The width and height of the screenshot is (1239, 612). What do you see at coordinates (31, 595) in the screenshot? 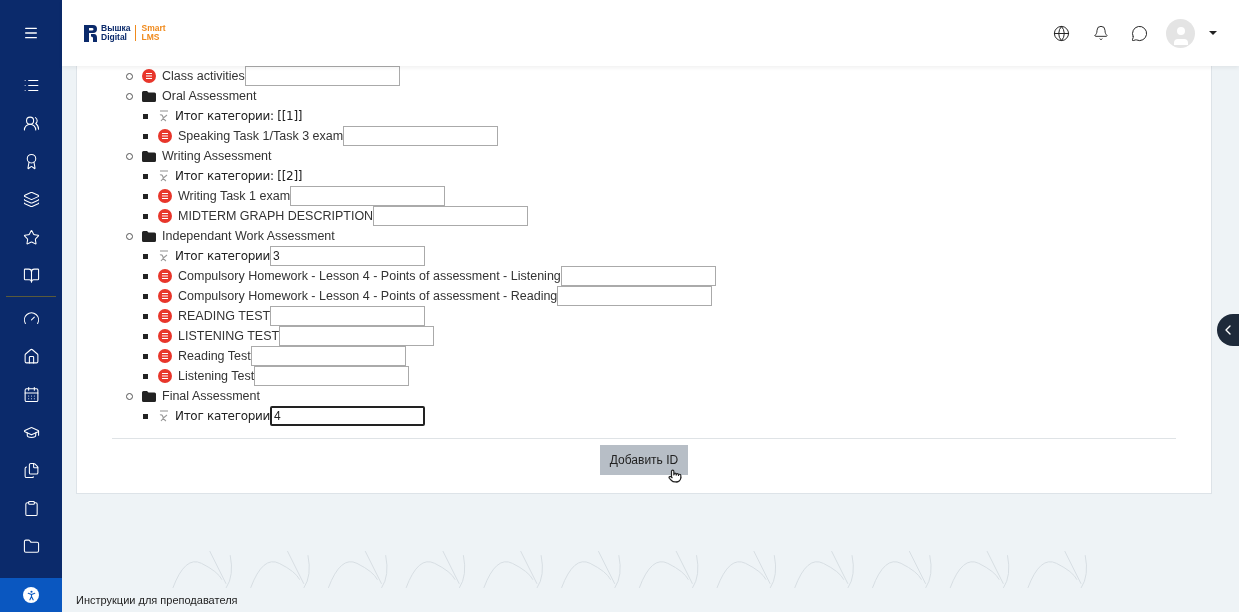
I see `accessibility-button` at bounding box center [31, 595].